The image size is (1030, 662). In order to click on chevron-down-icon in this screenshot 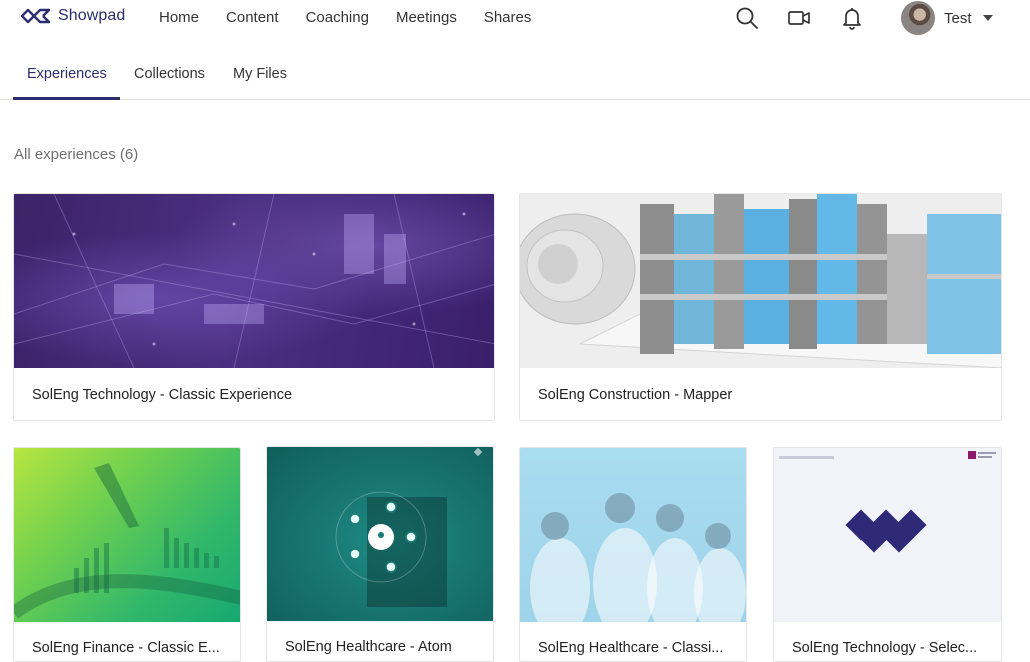, I will do `click(987, 18)`.